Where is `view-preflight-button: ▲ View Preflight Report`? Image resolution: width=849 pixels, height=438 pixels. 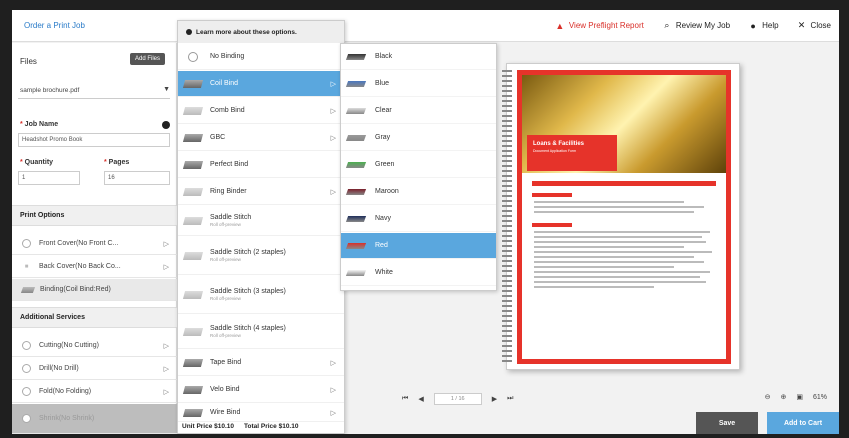
view-preflight-button: ▲ View Preflight Report is located at coordinates (599, 25).